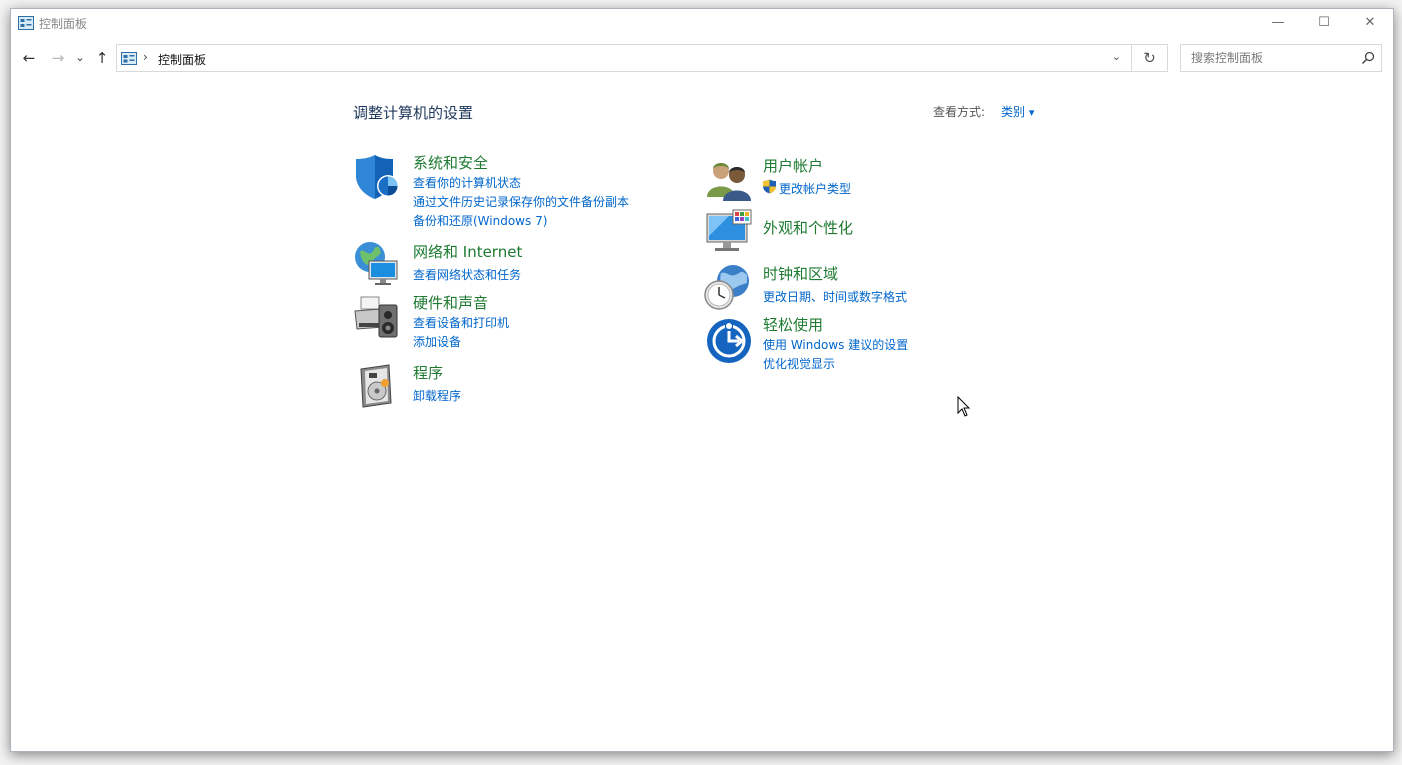  Describe the element at coordinates (624, 58) in the screenshot. I see `address-bar: › 控制面板 ⌄` at that location.